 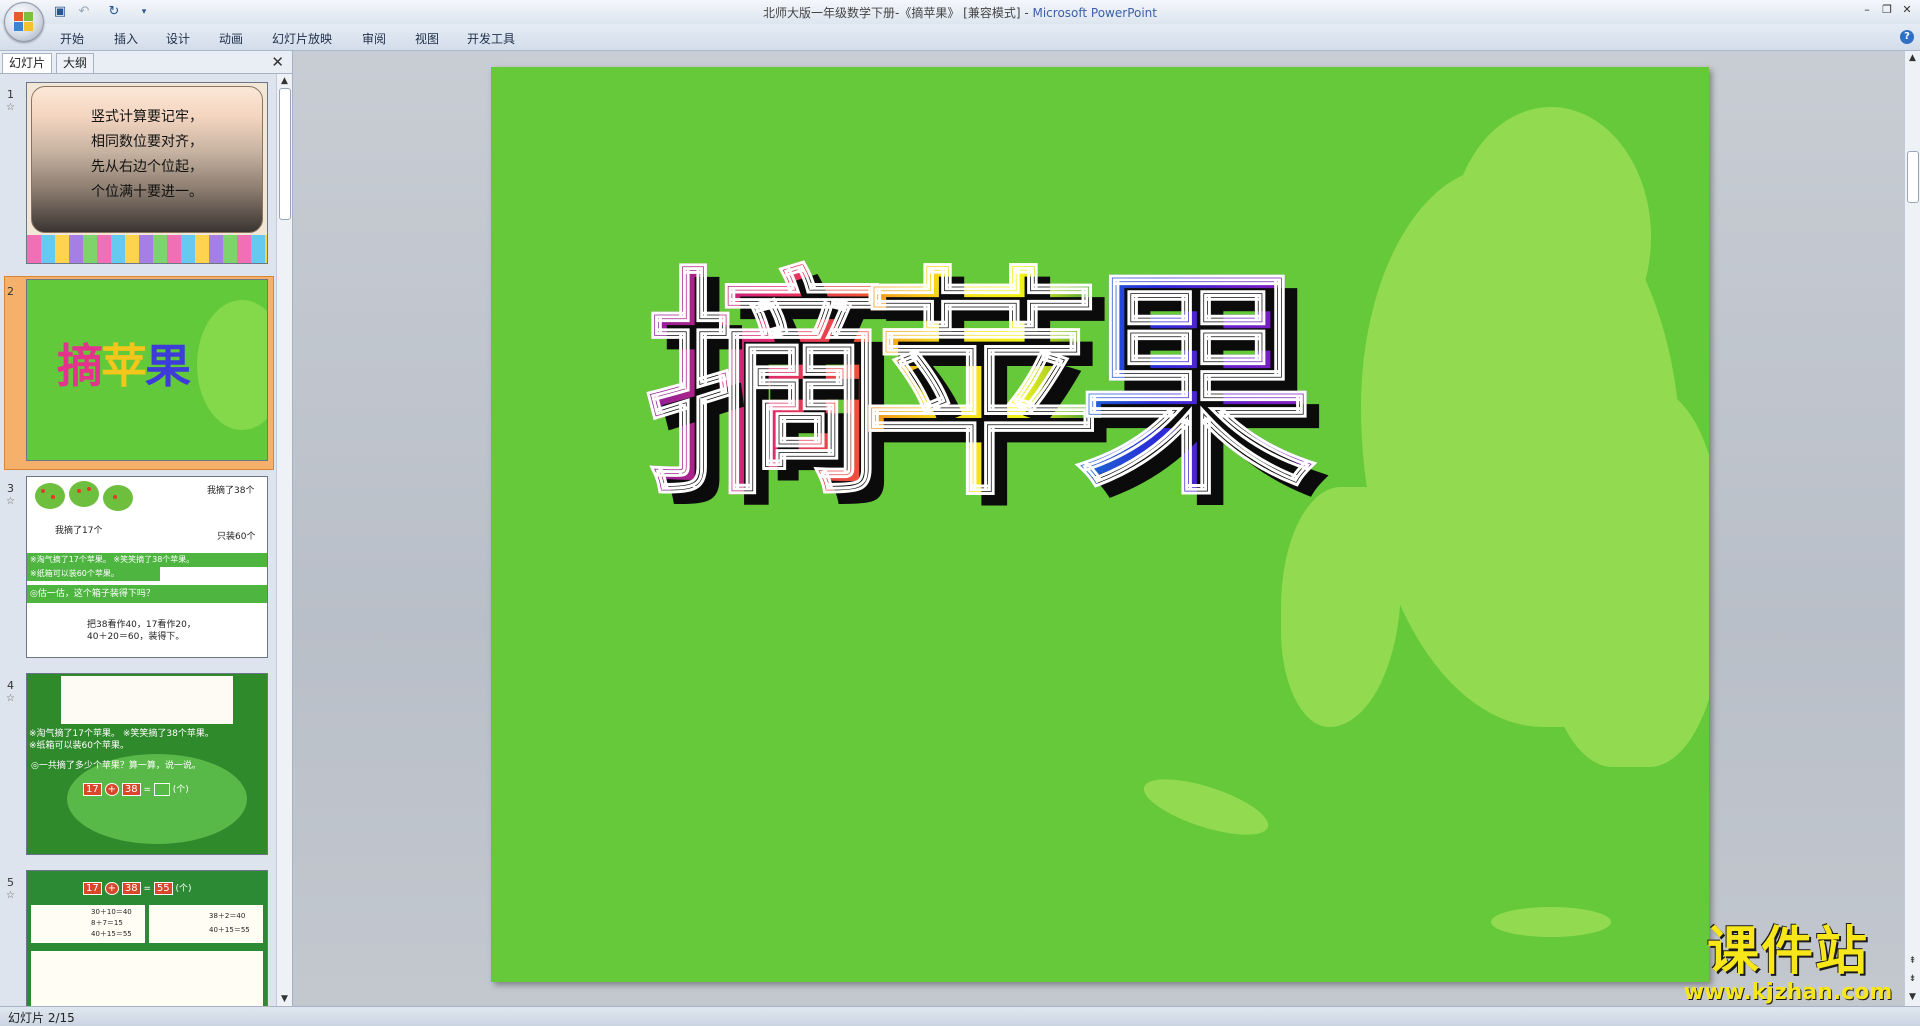 I want to click on equation-equals: =, so click(x=147, y=790).